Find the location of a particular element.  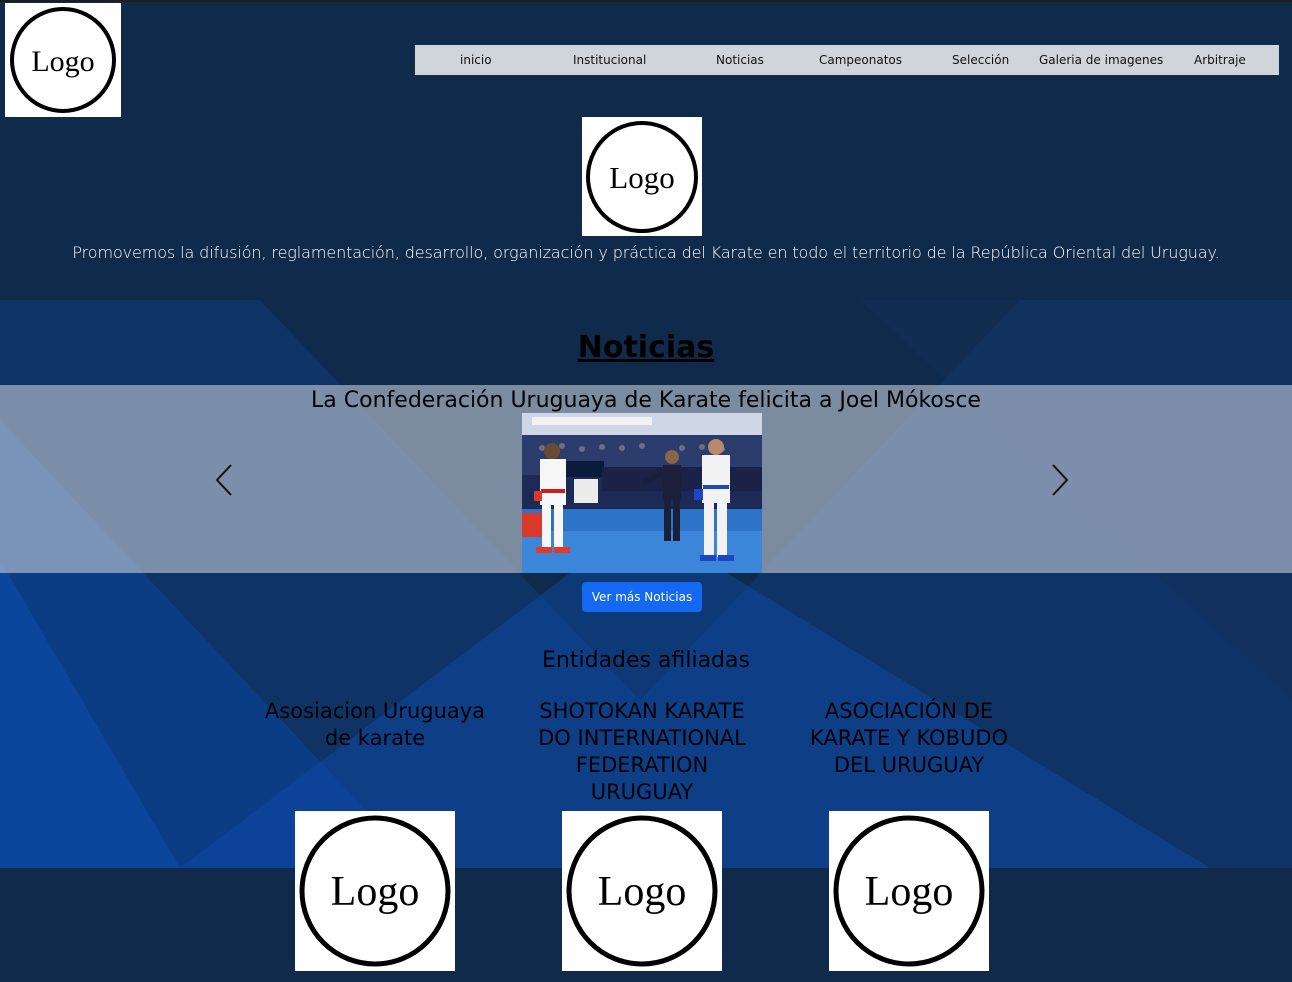

carousel-prev-button is located at coordinates (224, 480).